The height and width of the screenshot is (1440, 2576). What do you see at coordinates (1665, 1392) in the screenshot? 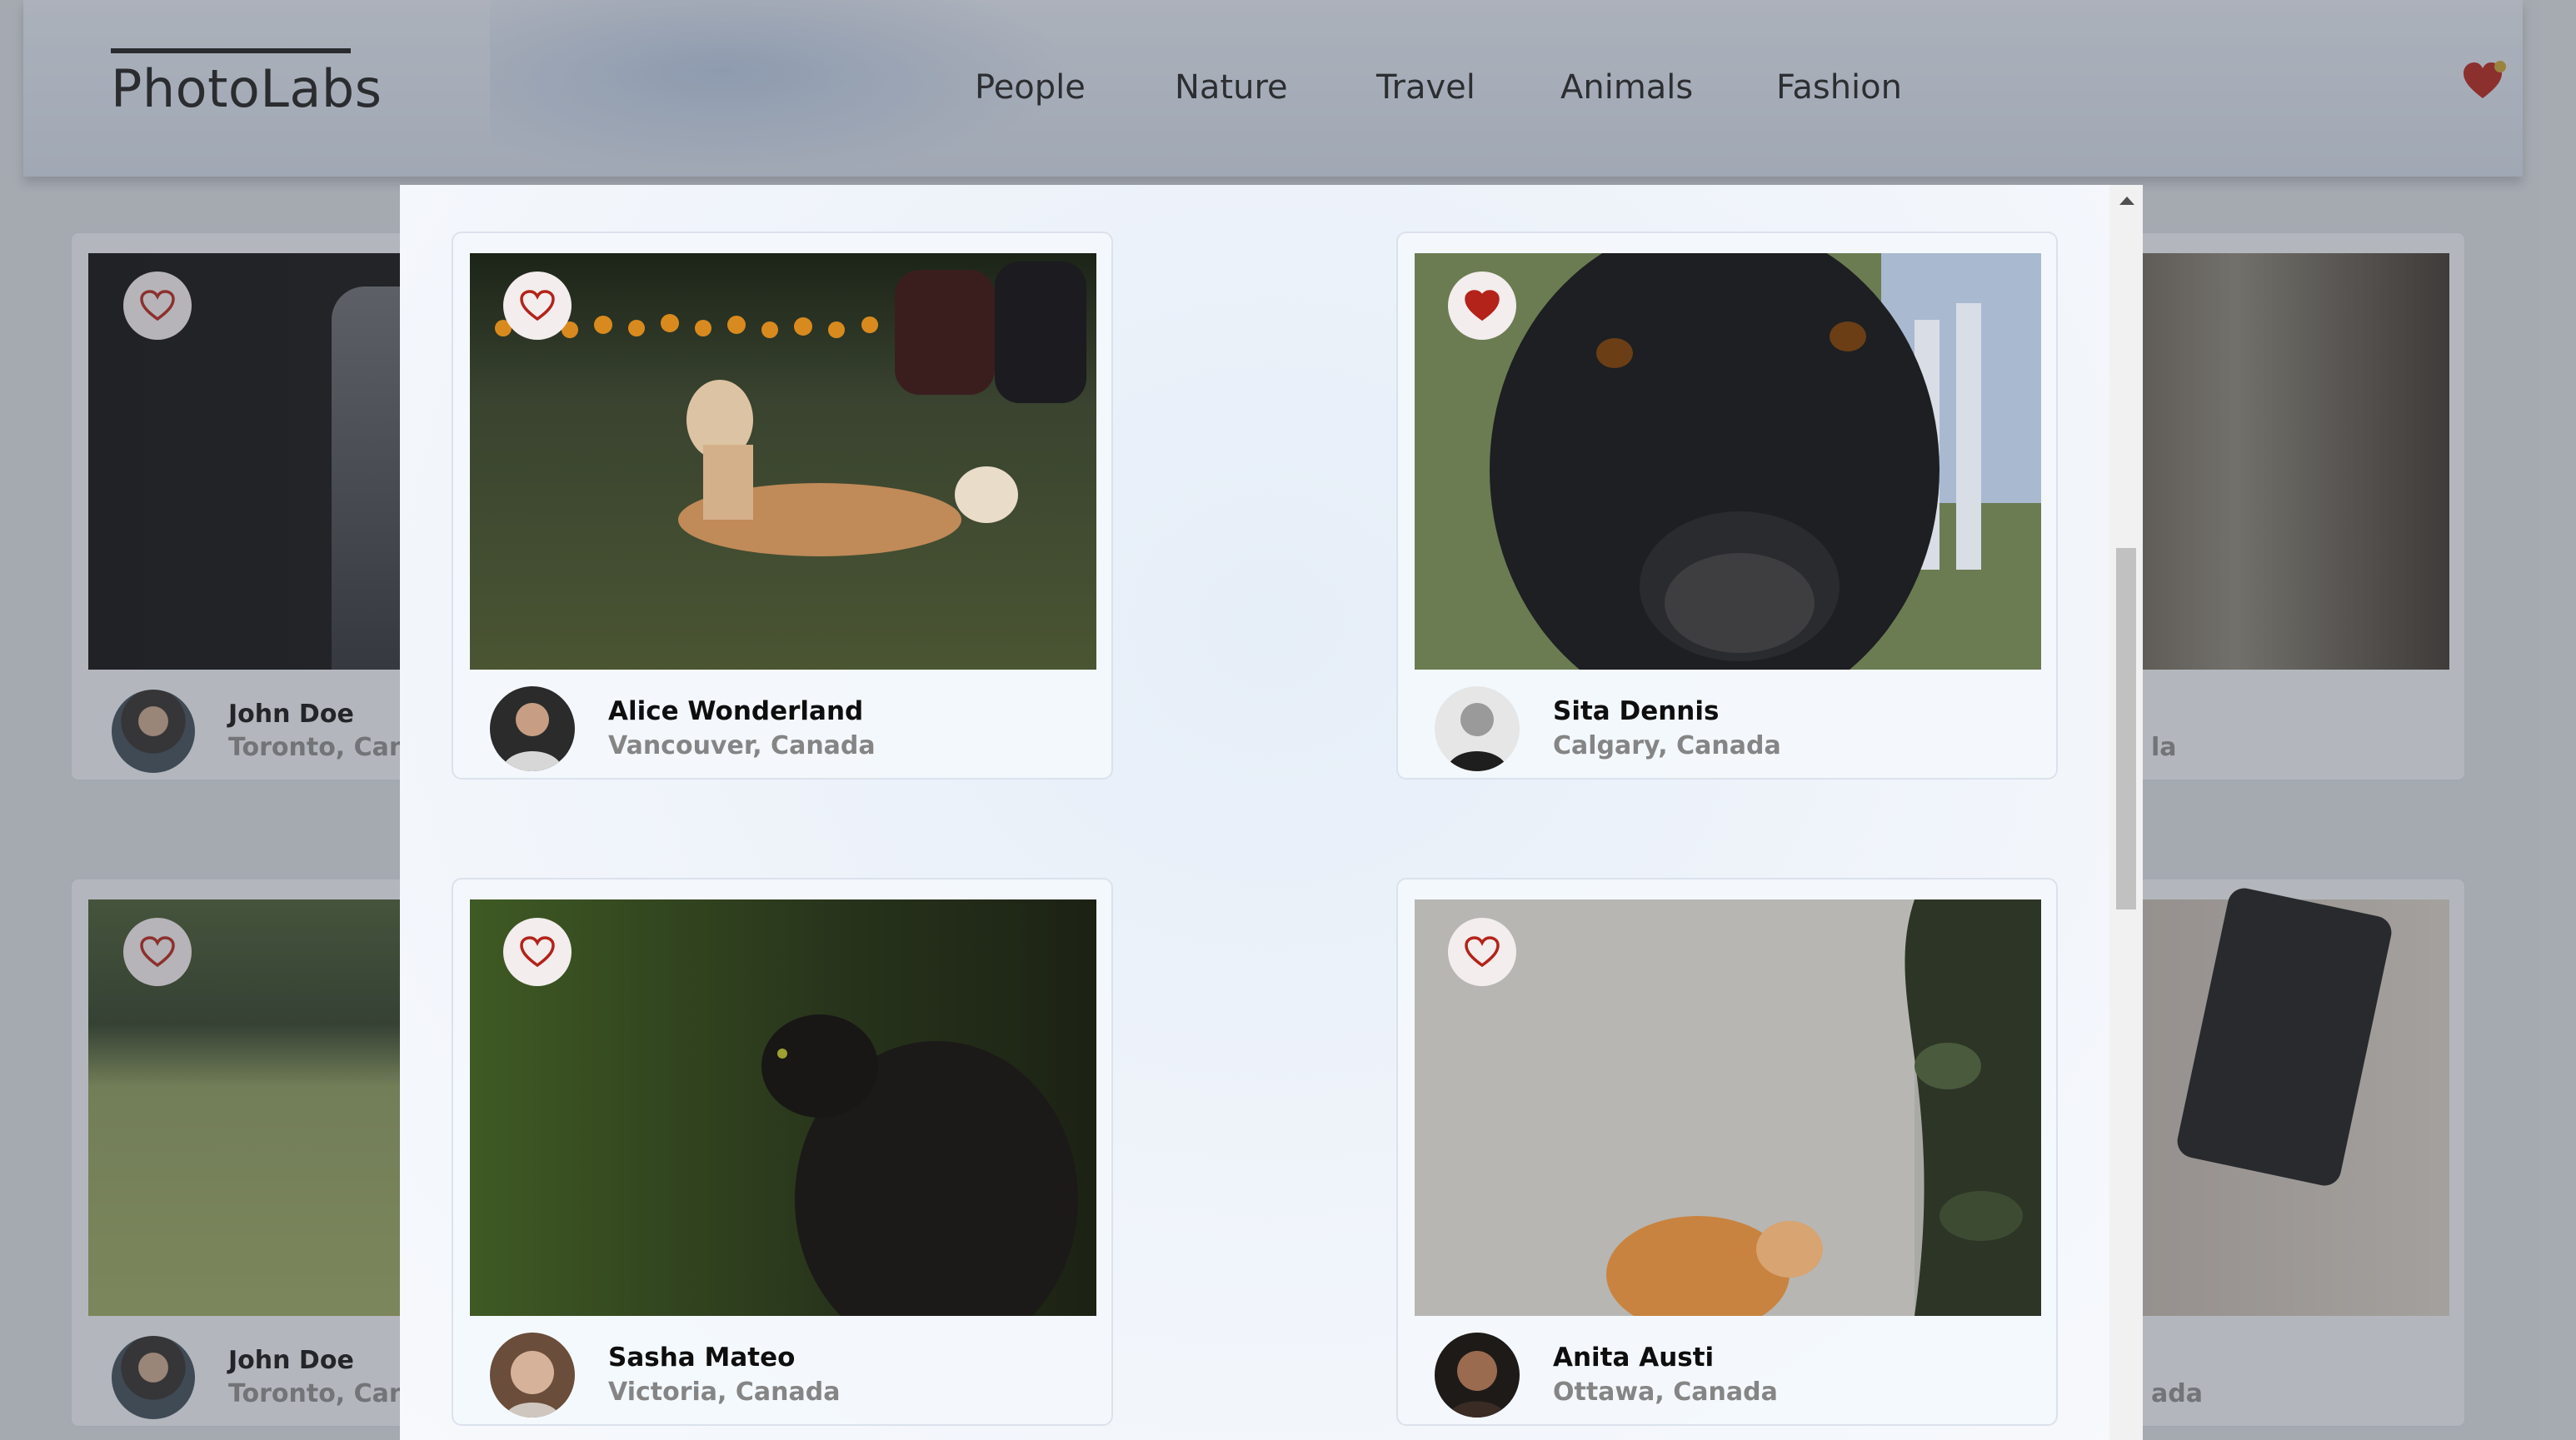
I see `photographer-location: Ottawa, Canada` at bounding box center [1665, 1392].